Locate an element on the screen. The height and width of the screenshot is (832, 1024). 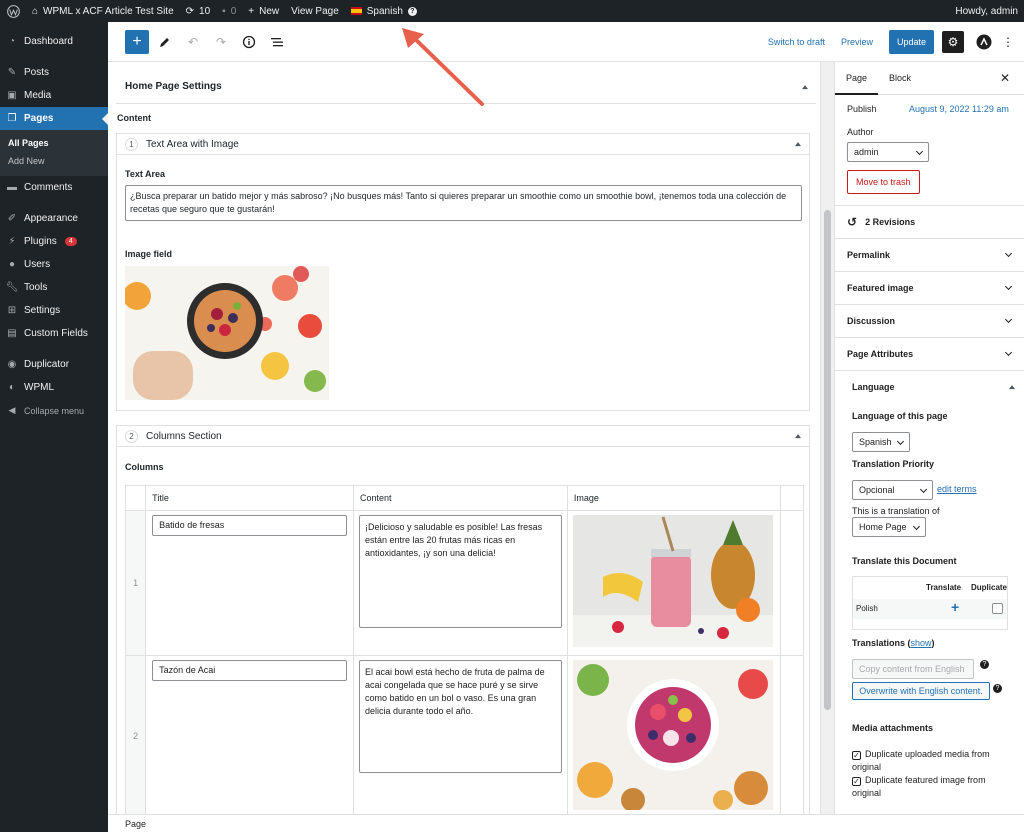
overwrite-content-button: Overwrite with English content. is located at coordinates (921, 691).